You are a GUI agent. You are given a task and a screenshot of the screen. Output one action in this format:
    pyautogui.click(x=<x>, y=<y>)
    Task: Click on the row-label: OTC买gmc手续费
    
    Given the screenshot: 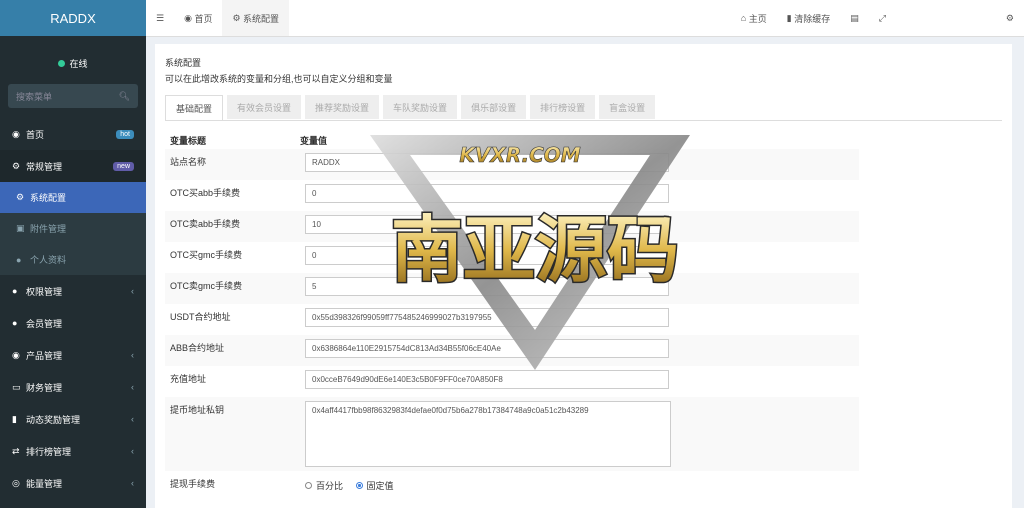 What is the action you would take?
    pyautogui.click(x=206, y=255)
    